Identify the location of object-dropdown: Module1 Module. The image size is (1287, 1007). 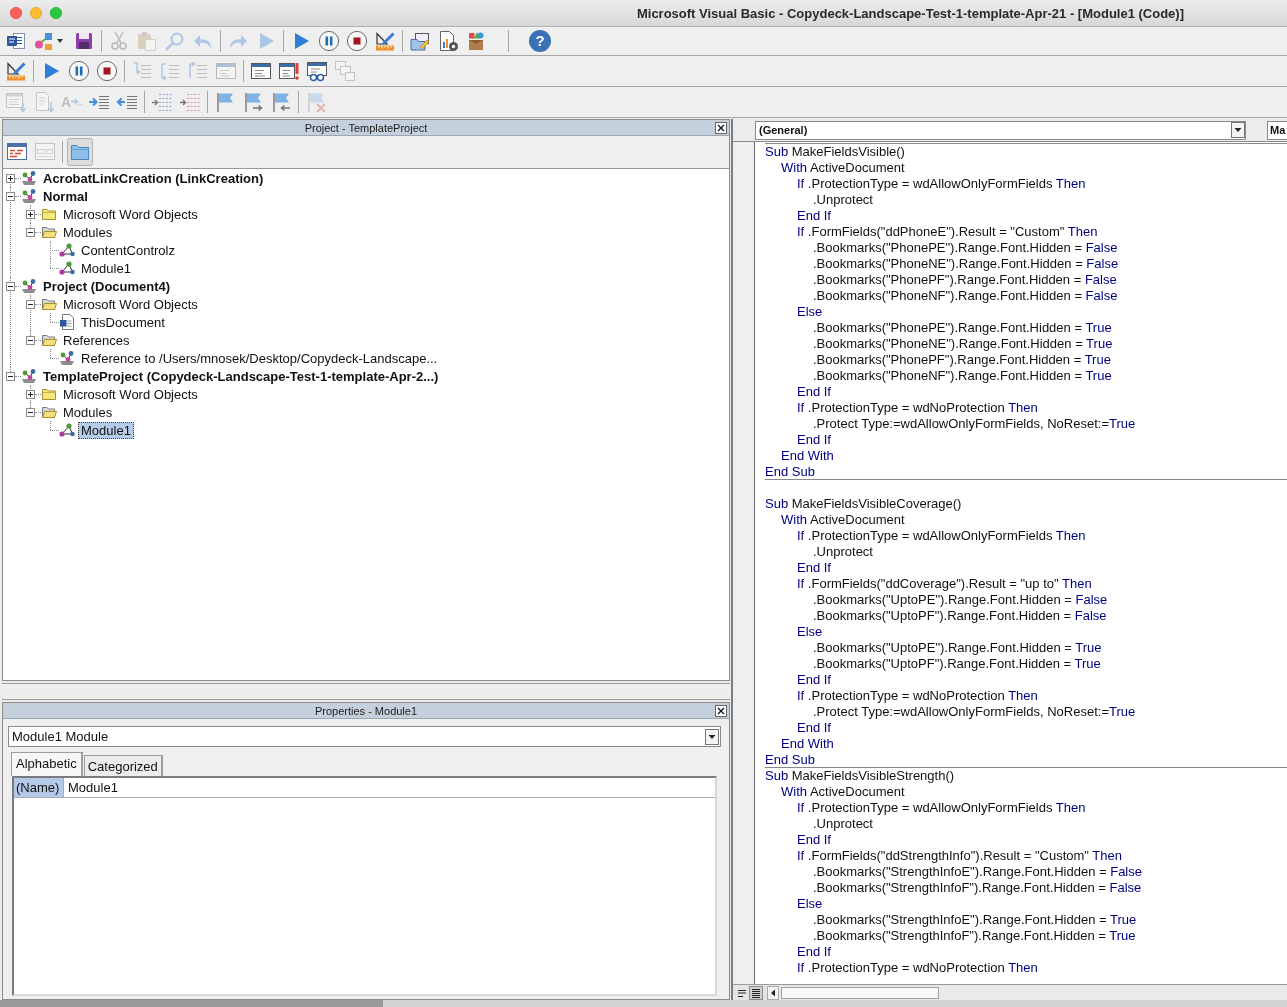
(364, 736).